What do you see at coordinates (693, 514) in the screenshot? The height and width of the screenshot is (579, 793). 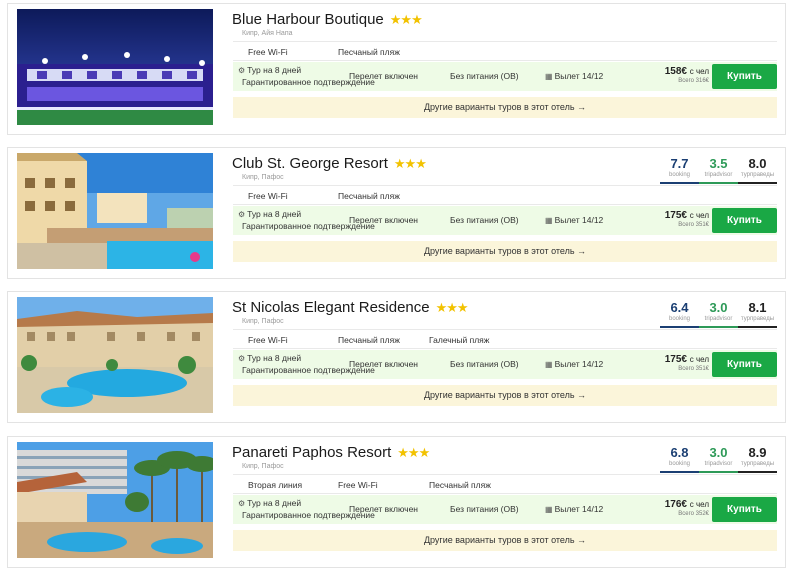 I see `price-total: Всего 352€` at bounding box center [693, 514].